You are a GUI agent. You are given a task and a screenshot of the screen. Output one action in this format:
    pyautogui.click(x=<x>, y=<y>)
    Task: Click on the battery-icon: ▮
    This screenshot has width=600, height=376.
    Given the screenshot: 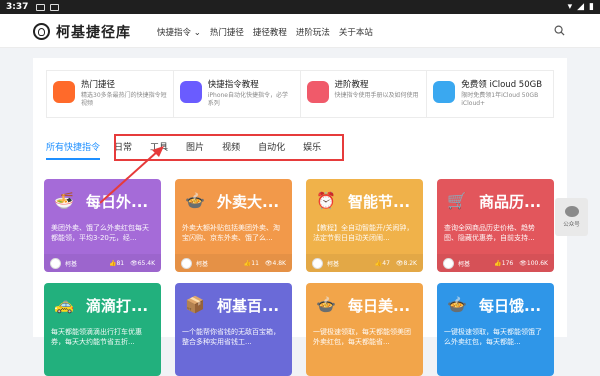 What is the action you would take?
    pyautogui.click(x=591, y=7)
    